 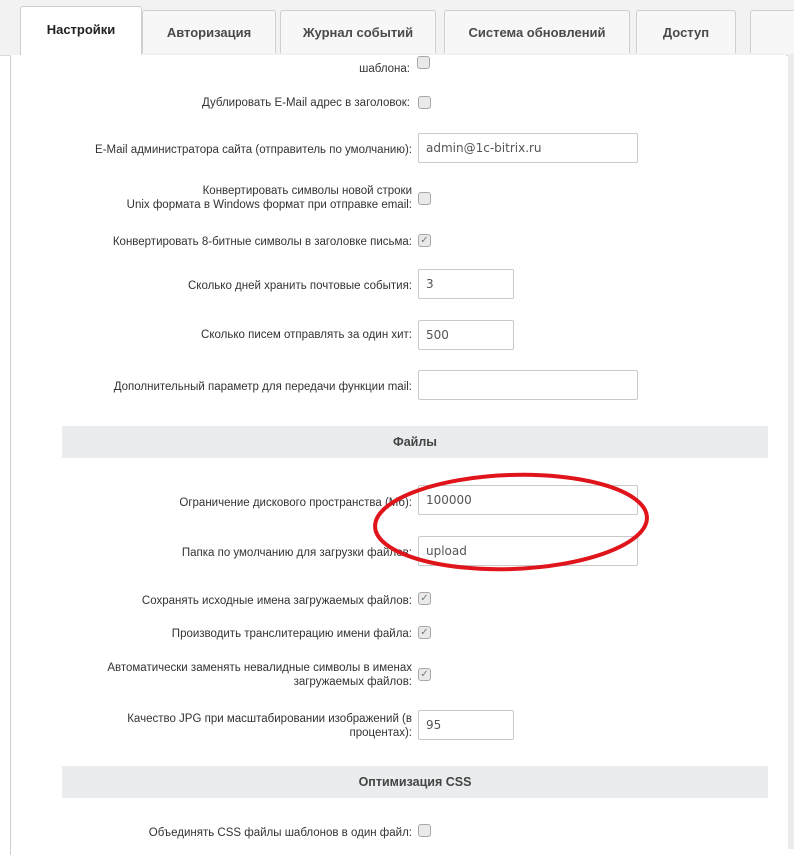 I want to click on duplicate-email-checkbox, so click(x=424, y=102).